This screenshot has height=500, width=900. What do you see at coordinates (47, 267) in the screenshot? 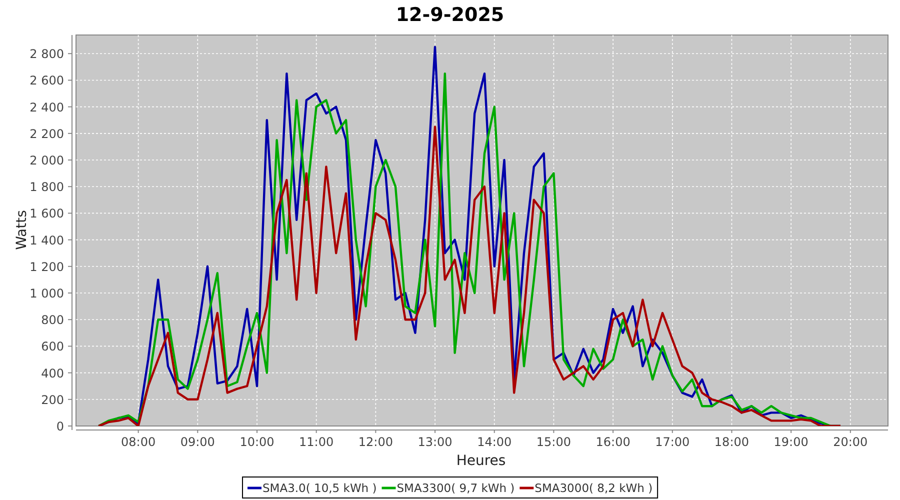
I see `y-tick-label: 1 200` at bounding box center [47, 267].